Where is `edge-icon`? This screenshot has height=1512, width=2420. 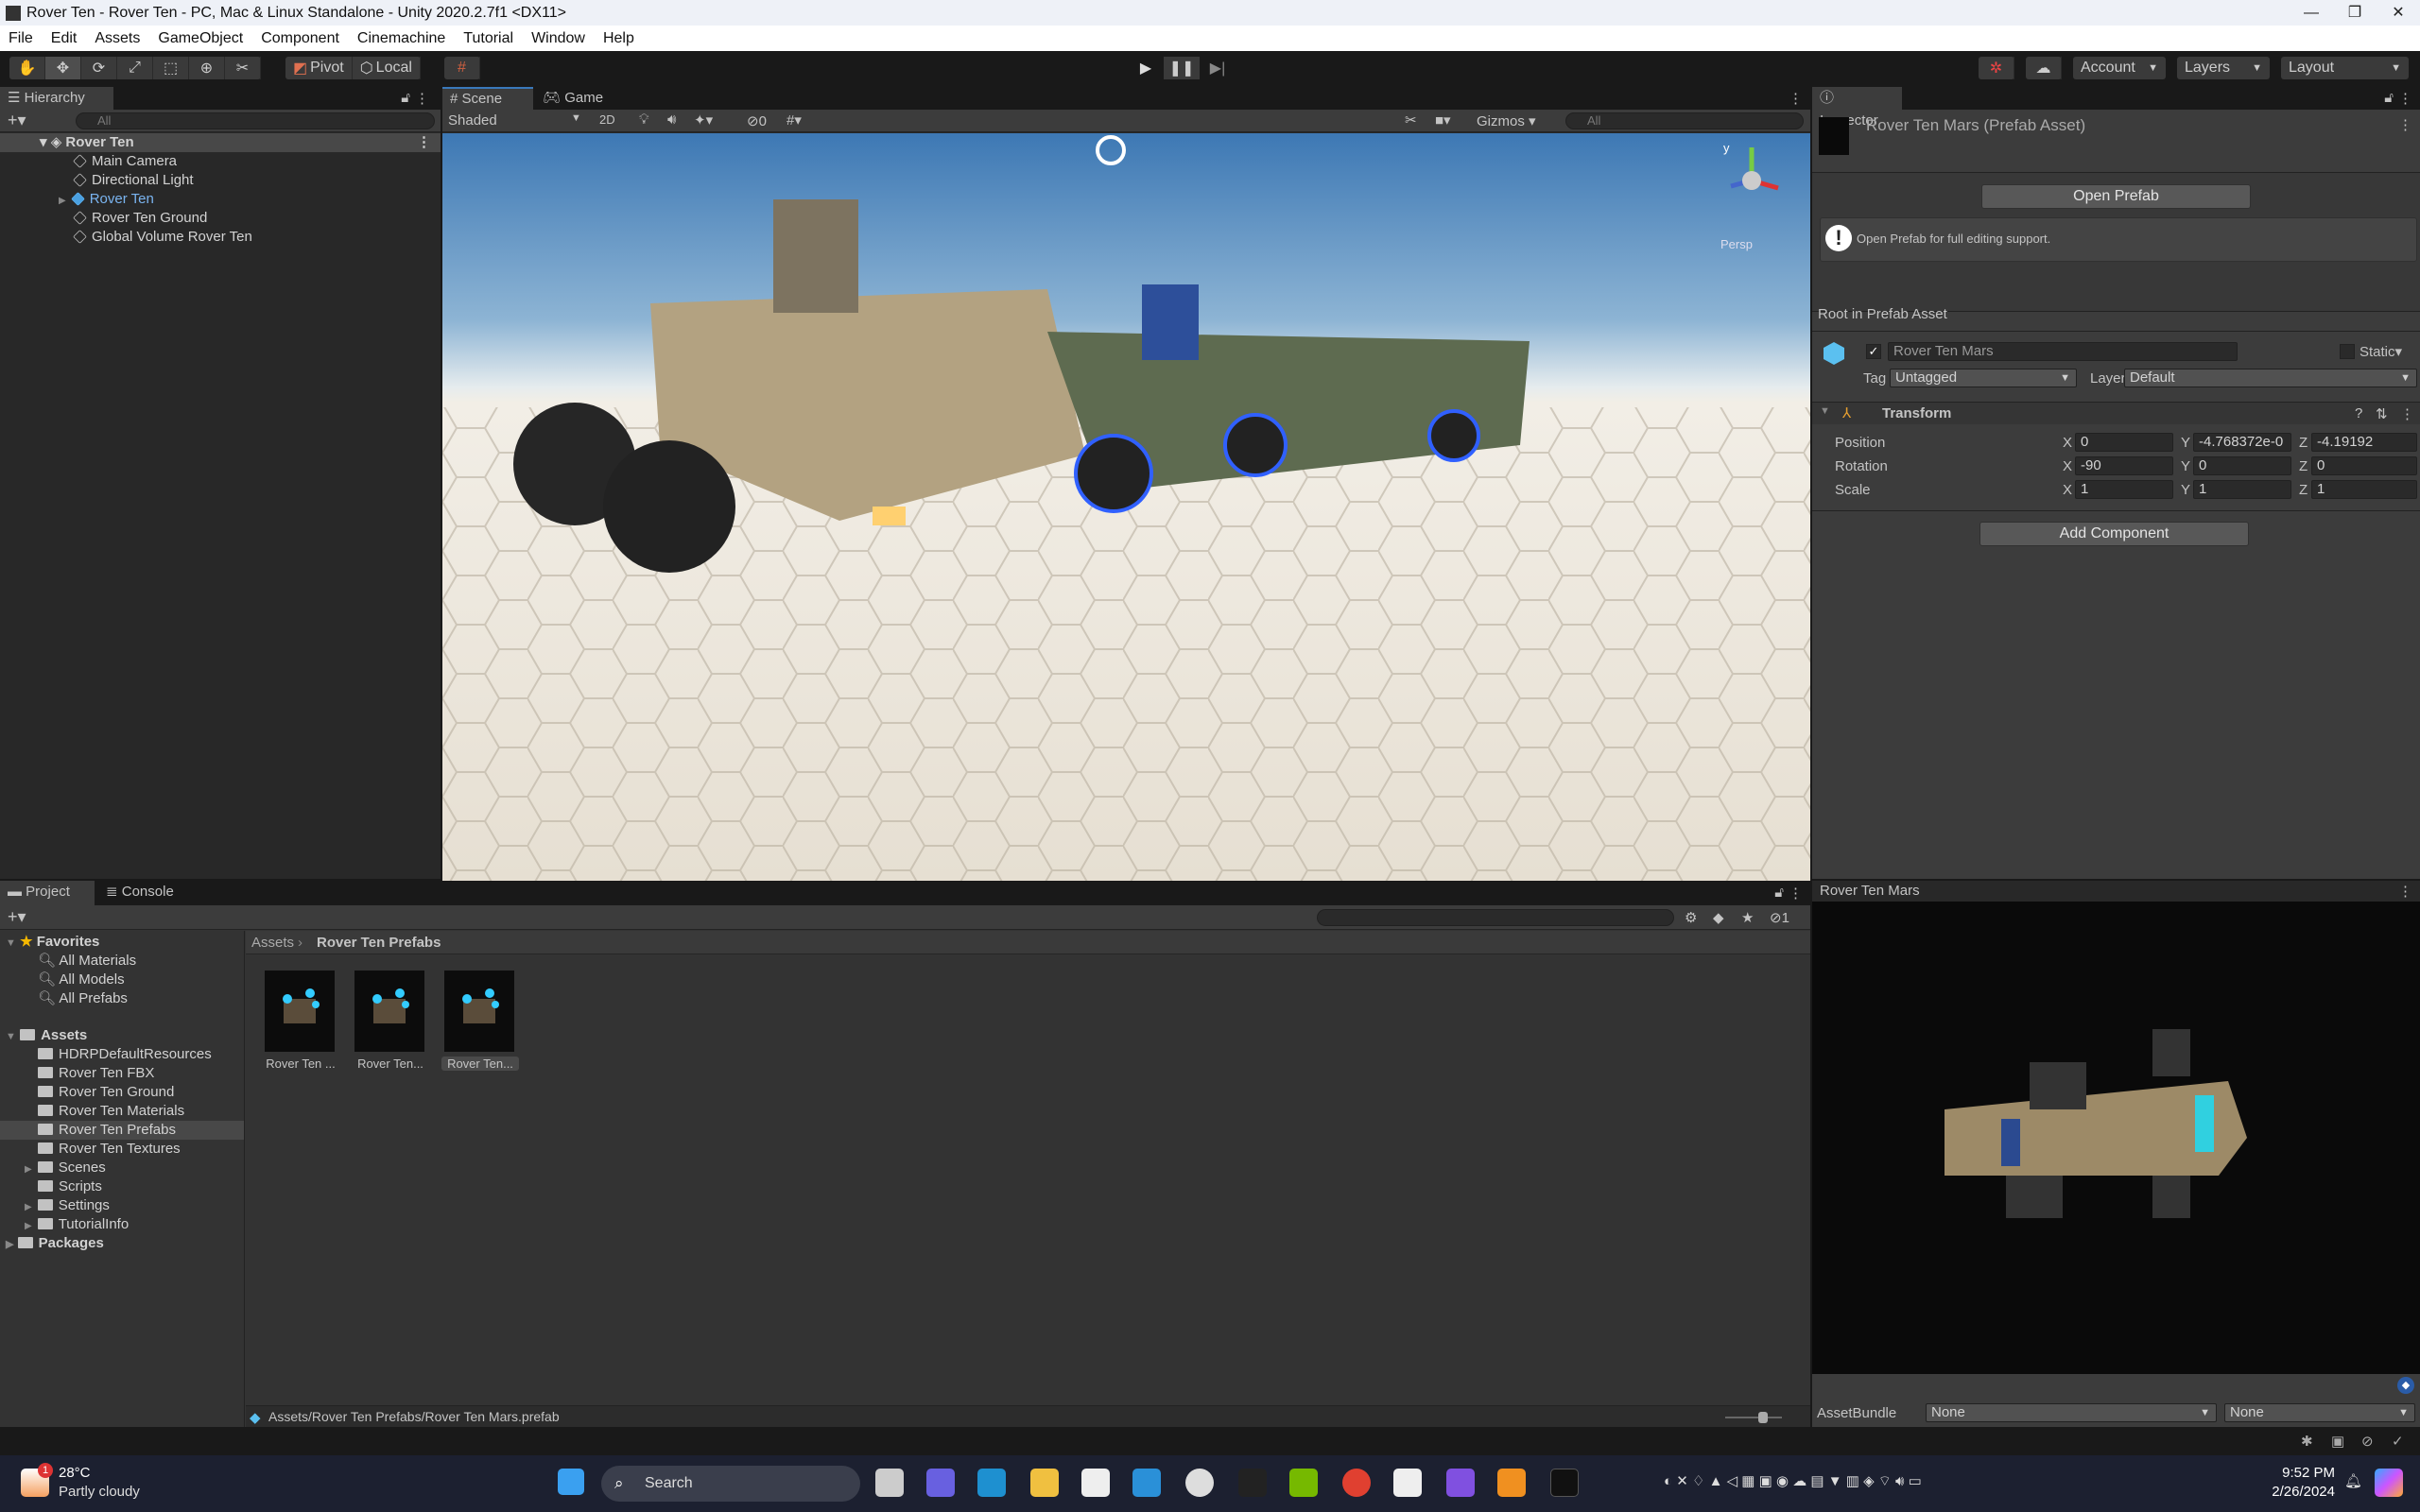
edge-icon is located at coordinates (991, 1483).